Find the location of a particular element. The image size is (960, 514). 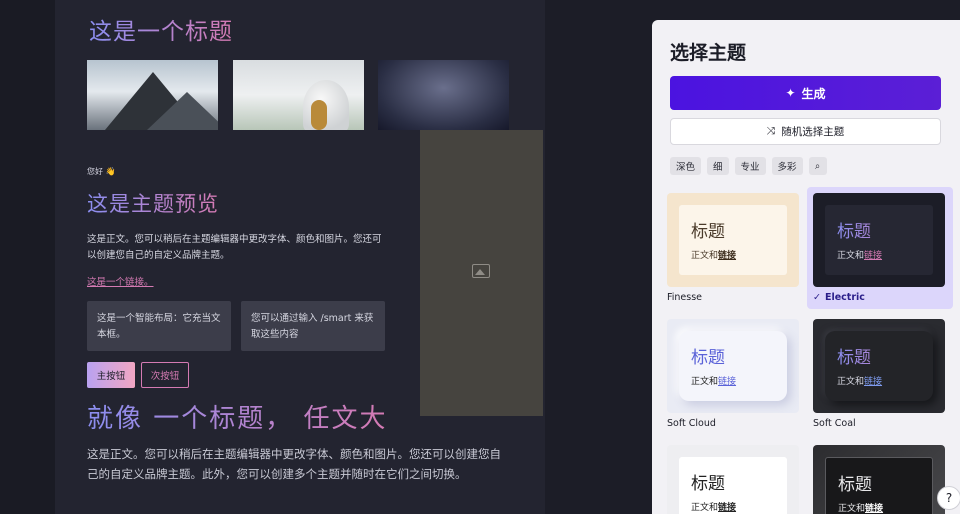

preview-title: 这是主题预览 is located at coordinates (153, 203).